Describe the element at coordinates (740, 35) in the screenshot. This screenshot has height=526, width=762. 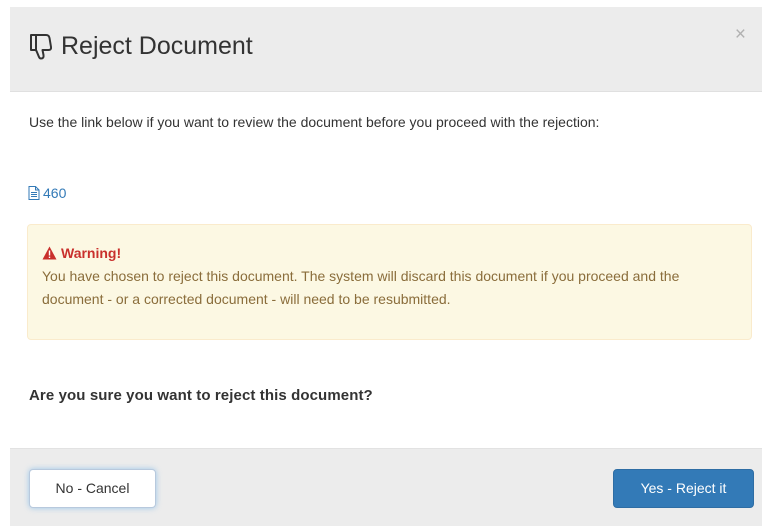
I see `close-icon: ×` at that location.